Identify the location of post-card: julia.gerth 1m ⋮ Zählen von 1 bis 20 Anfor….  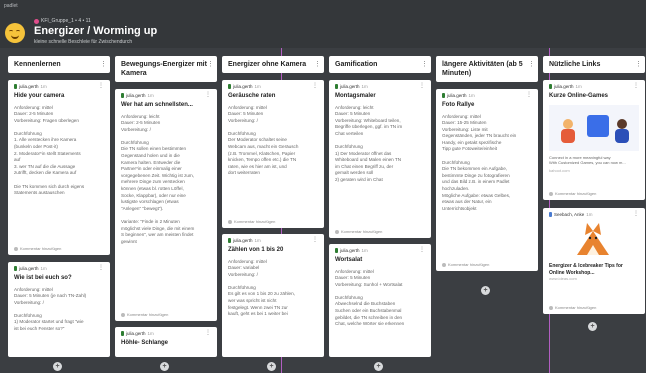
(273, 295).